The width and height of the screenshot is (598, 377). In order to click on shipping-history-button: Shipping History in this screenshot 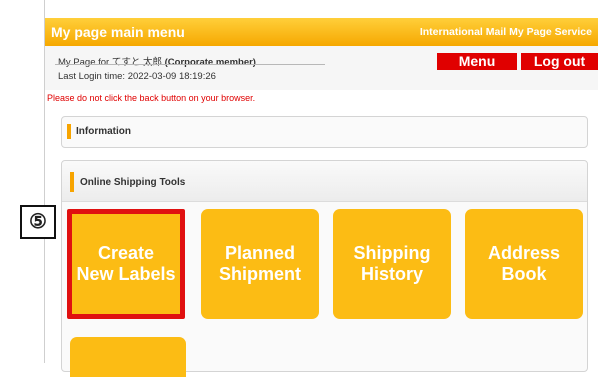, I will do `click(392, 264)`.